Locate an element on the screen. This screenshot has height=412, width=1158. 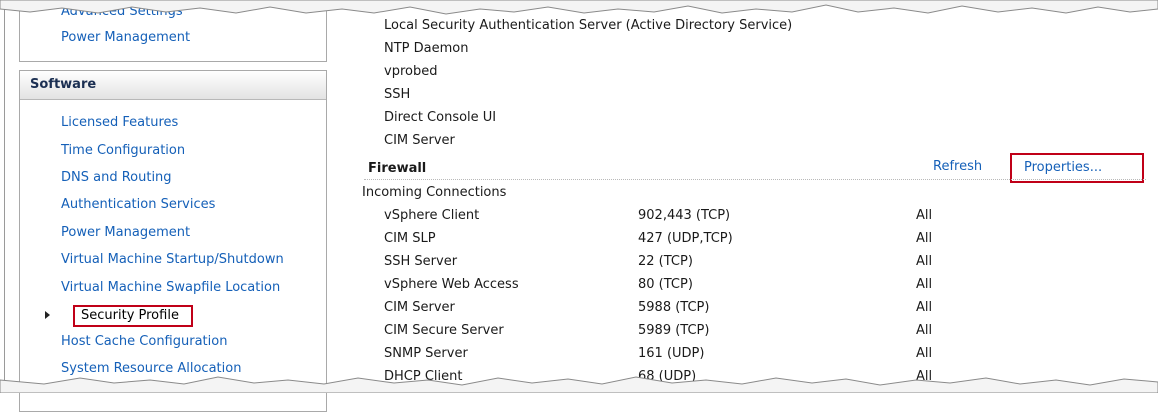
nav-licensed-features: Licensed Features is located at coordinates (119, 123).